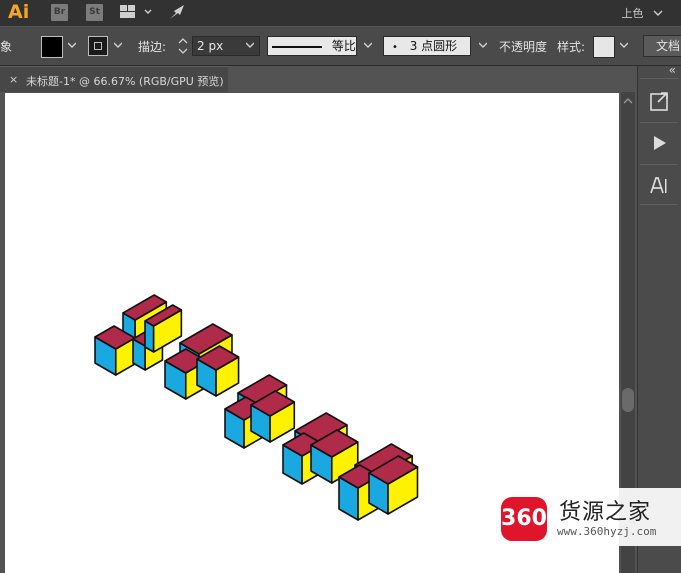 This screenshot has height=573, width=681. What do you see at coordinates (343, 46) in the screenshot?
I see `profile-label: 等比` at bounding box center [343, 46].